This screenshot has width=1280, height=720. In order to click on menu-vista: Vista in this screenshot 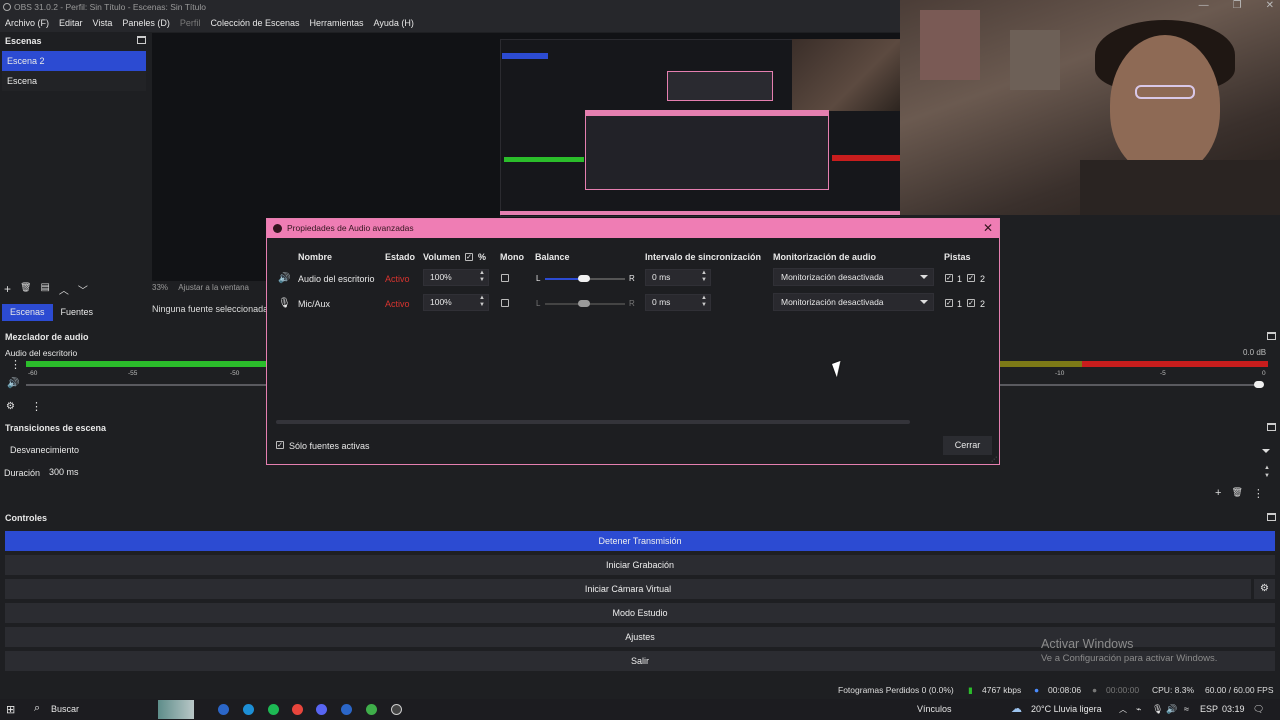, I will do `click(103, 23)`.